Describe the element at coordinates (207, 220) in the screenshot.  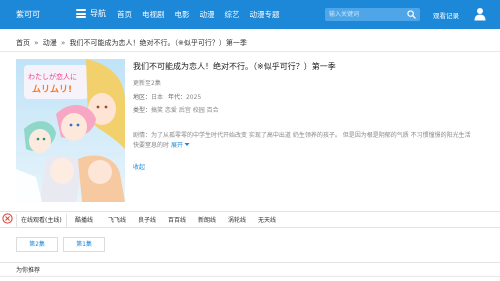
I see `tab-source-xinlang: 新朗线` at that location.